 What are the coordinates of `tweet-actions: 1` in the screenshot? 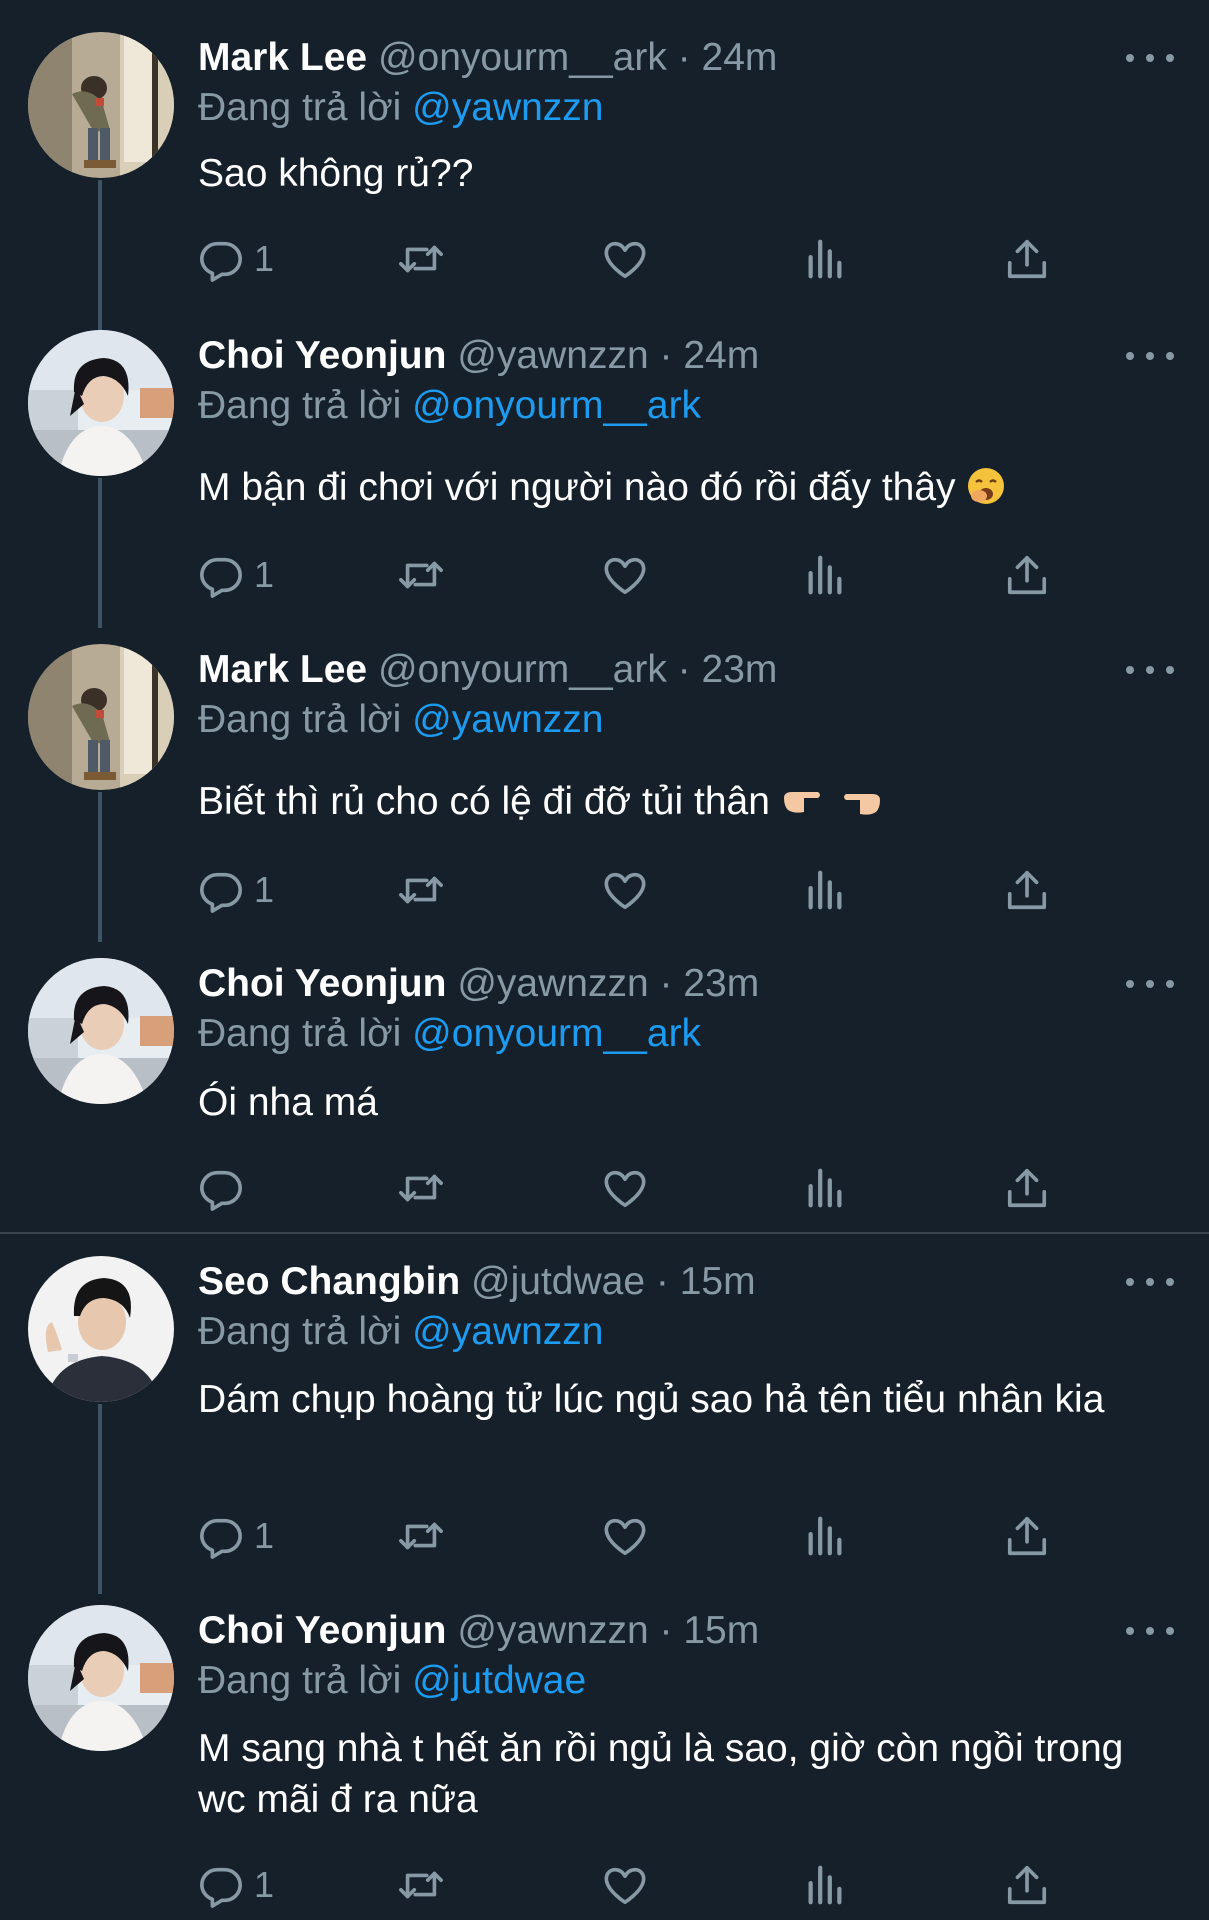 It's located at (628, 1885).